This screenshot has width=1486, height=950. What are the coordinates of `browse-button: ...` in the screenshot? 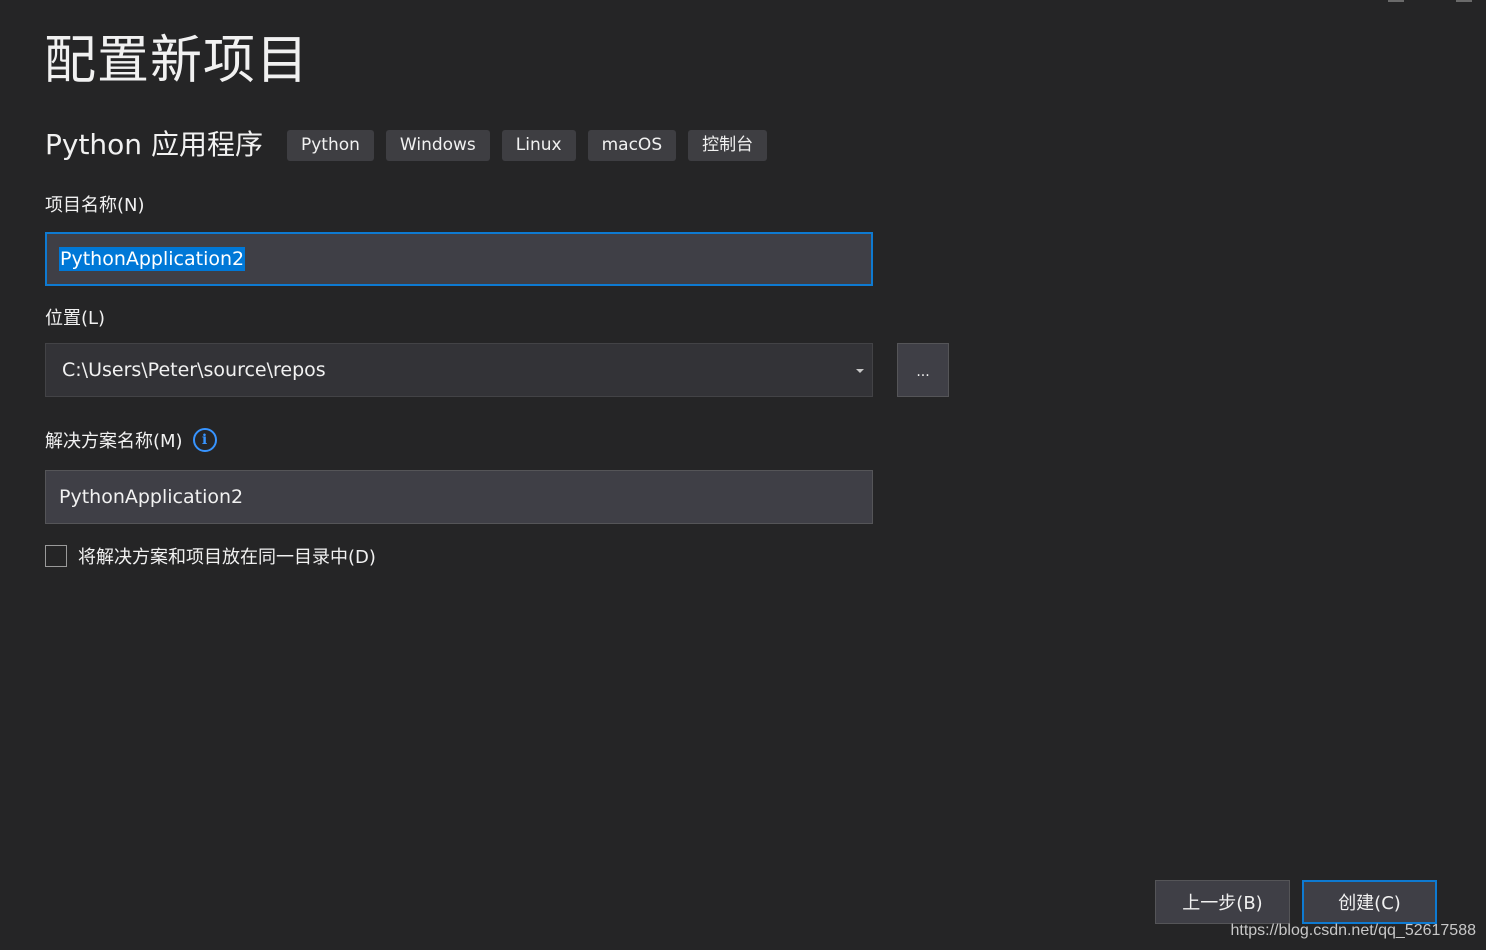 It's located at (923, 370).